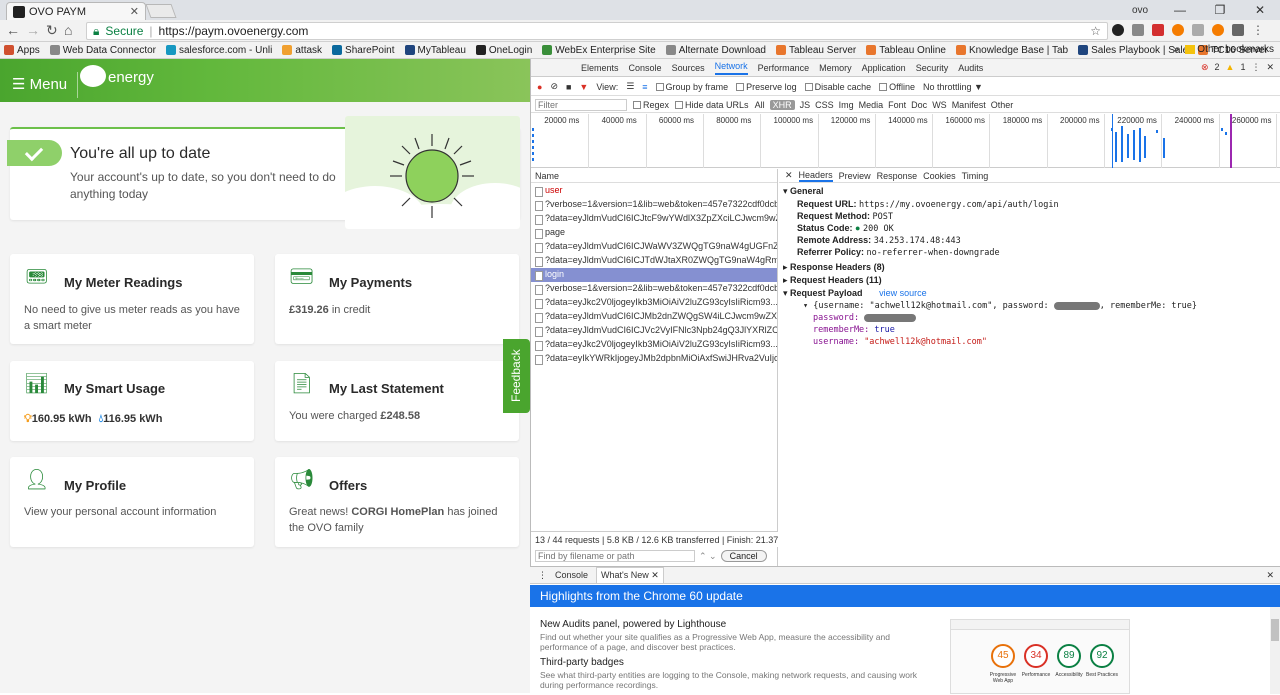 This screenshot has width=1280, height=695. I want to click on close-devtools-icon: ✕, so click(1270, 67).